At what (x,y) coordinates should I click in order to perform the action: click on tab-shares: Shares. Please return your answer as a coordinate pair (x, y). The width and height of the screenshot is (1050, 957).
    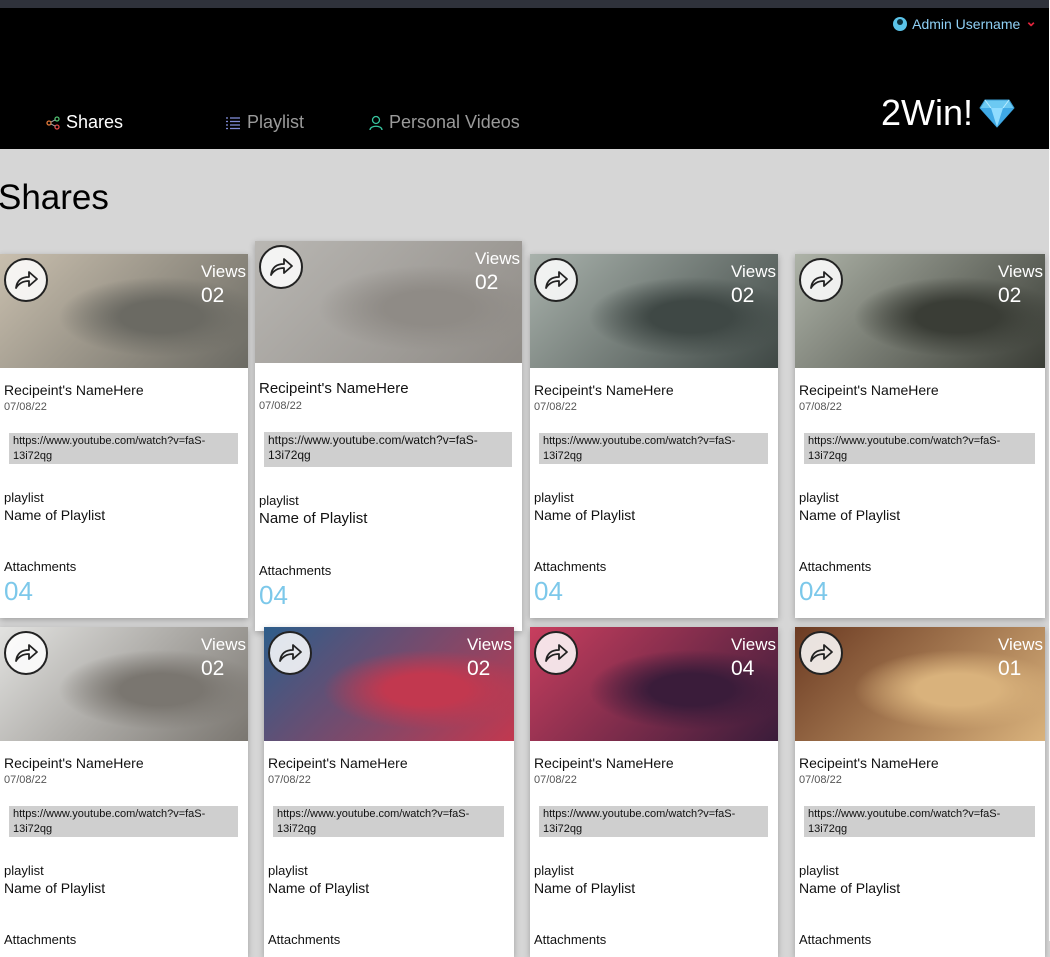
    Looking at the image, I should click on (84, 122).